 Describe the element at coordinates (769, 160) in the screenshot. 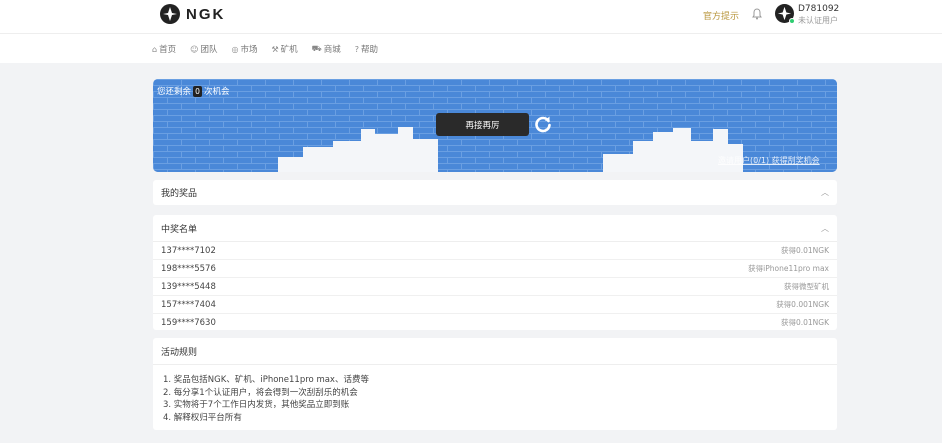

I see `invite-users-link: 邀请用户(0/1) 获得刮奖机会` at that location.